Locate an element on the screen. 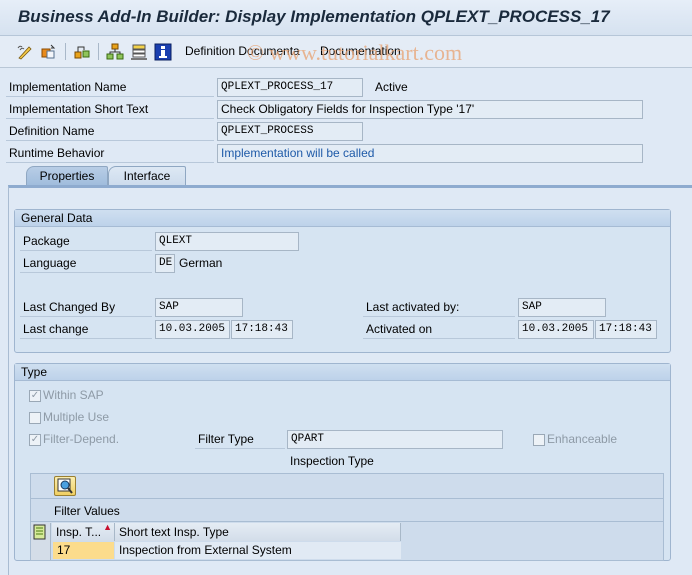  filter-type-field: QPART is located at coordinates (395, 439).